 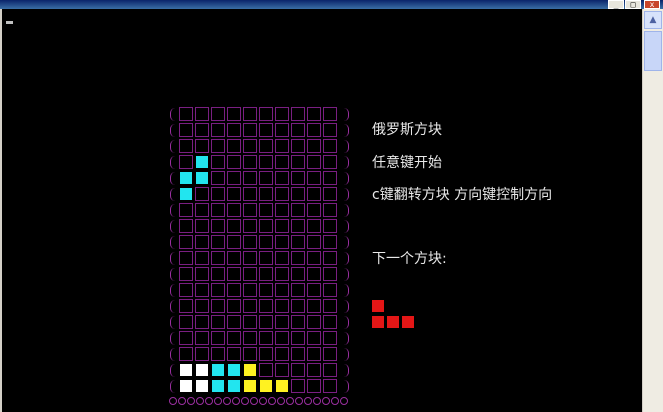 What do you see at coordinates (633, 4) in the screenshot?
I see `maximize-button: □` at bounding box center [633, 4].